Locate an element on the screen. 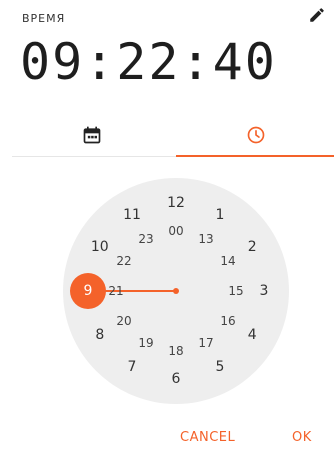 The image size is (334, 452). hour-number-inner: 22 is located at coordinates (123, 261).